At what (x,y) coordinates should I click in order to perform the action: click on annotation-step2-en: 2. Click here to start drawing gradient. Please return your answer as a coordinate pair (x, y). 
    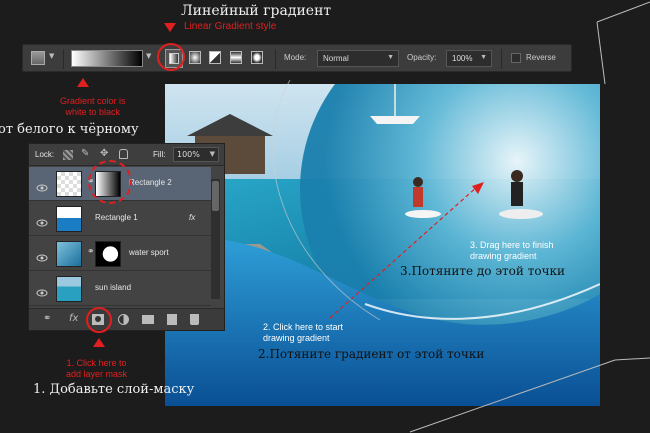
    Looking at the image, I should click on (303, 332).